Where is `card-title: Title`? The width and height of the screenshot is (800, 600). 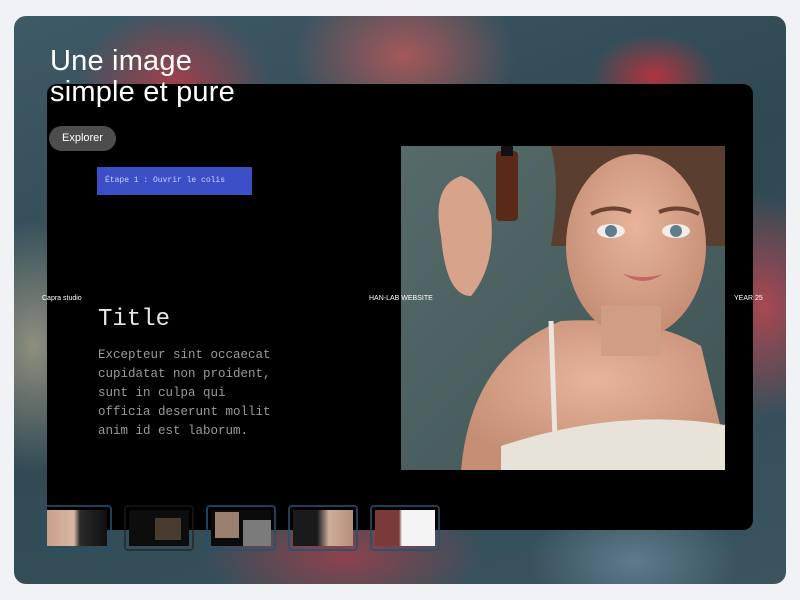 card-title: Title is located at coordinates (134, 319).